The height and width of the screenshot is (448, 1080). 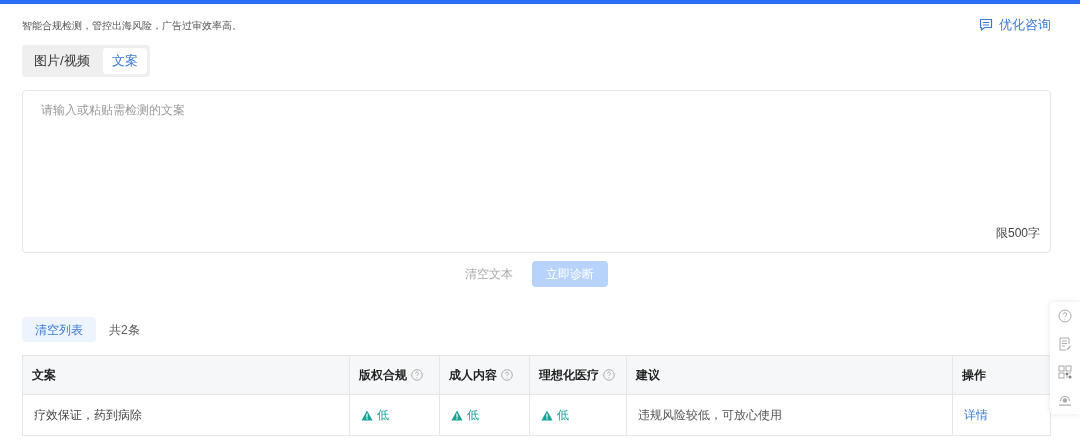 I want to click on qr-code-icon, so click(x=1065, y=372).